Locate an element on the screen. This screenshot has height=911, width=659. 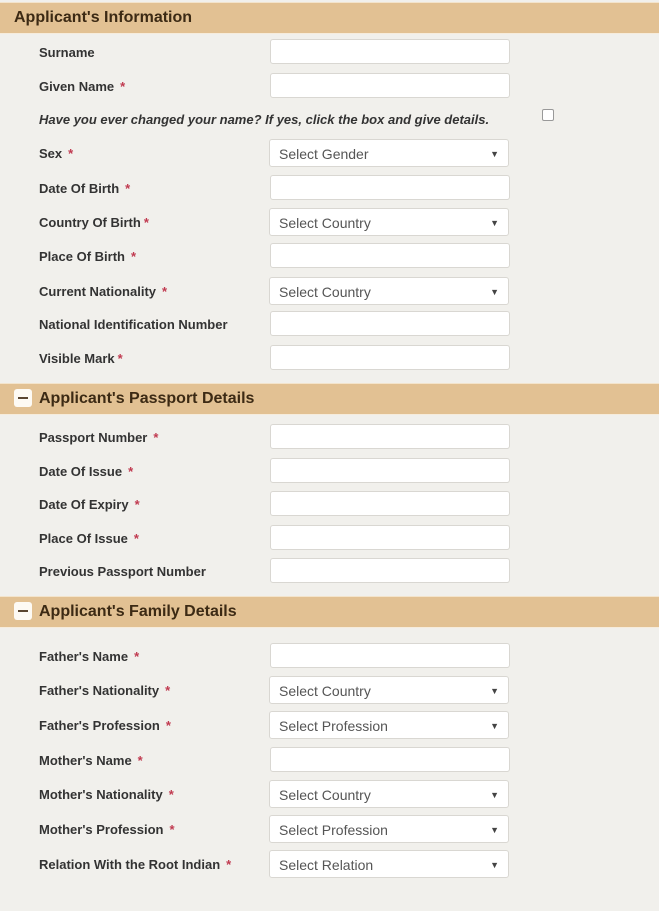
label-text: Visible Mark is located at coordinates (77, 358).